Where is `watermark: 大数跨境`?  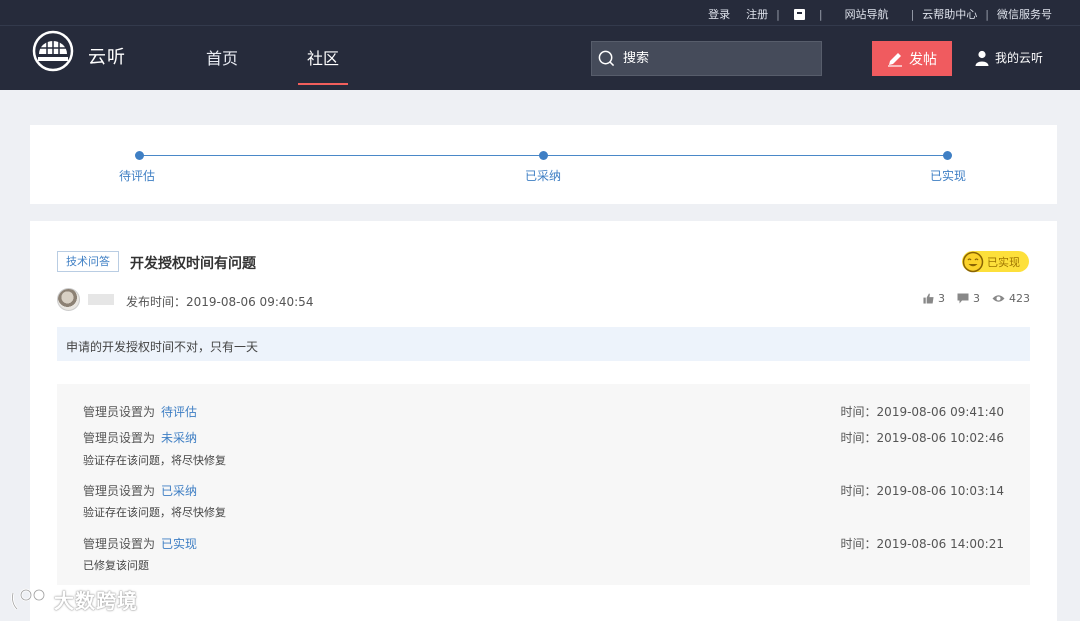 watermark: 大数跨境 is located at coordinates (74, 599).